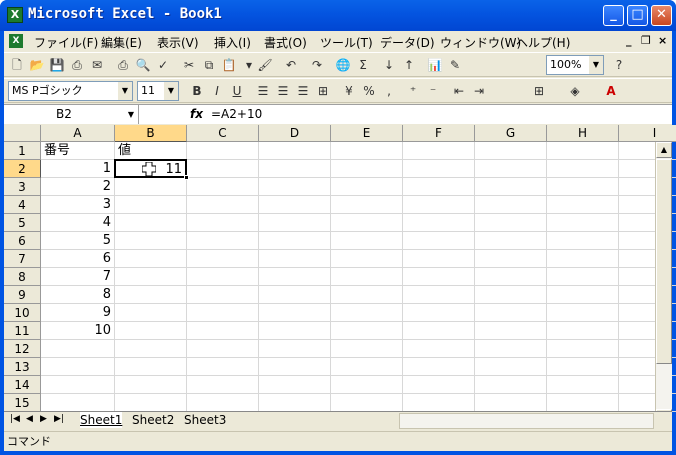 The height and width of the screenshot is (455, 676). Describe the element at coordinates (439, 151) in the screenshot. I see `cell-f1` at that location.